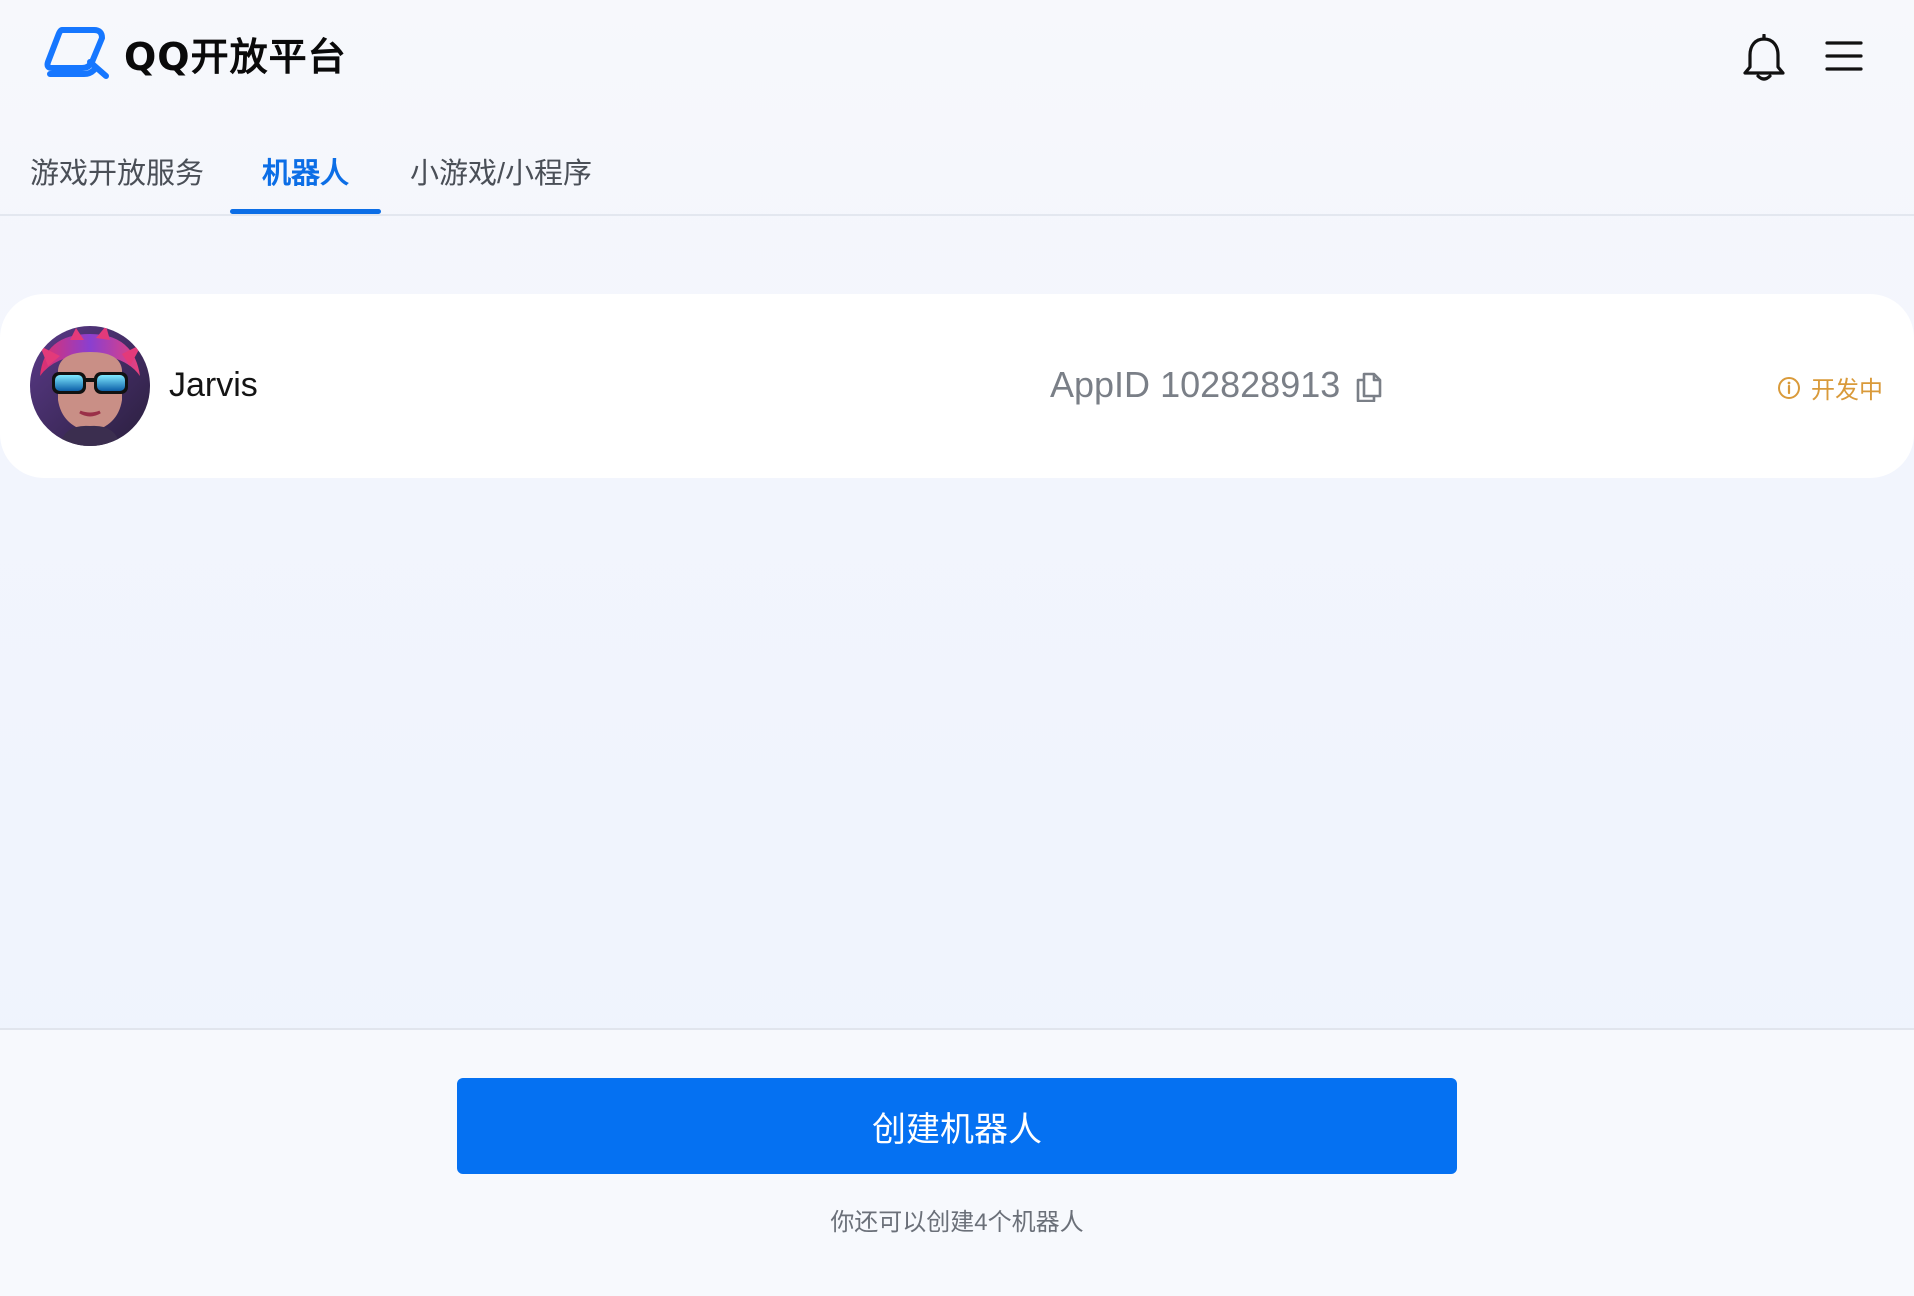 Image resolution: width=1914 pixels, height=1296 pixels. I want to click on brand-logo: QQ开放平台, so click(195, 53).